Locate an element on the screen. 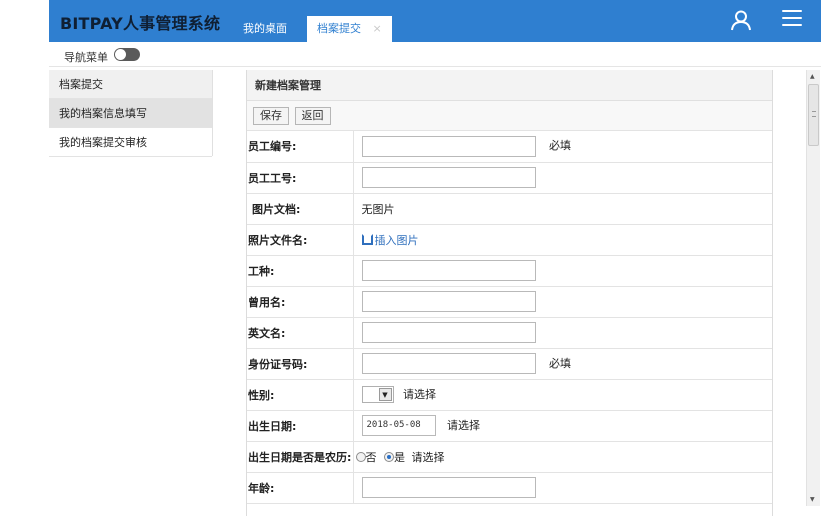  field-label: 工种: is located at coordinates (300, 271).